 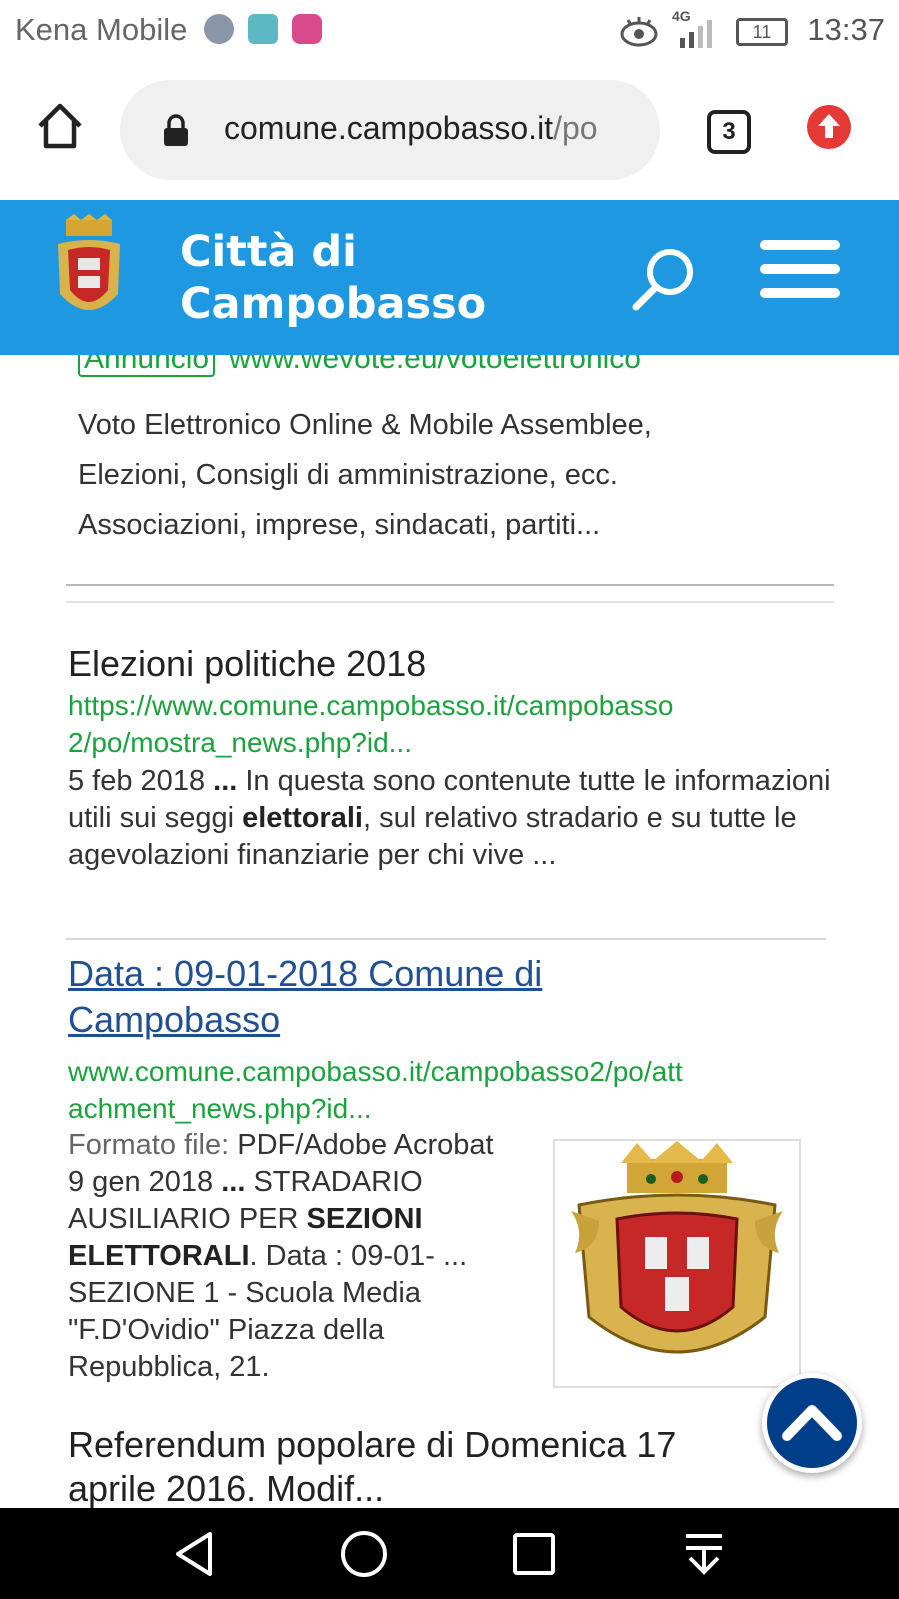 What do you see at coordinates (307, 29) in the screenshot?
I see `instagram-notification-icon` at bounding box center [307, 29].